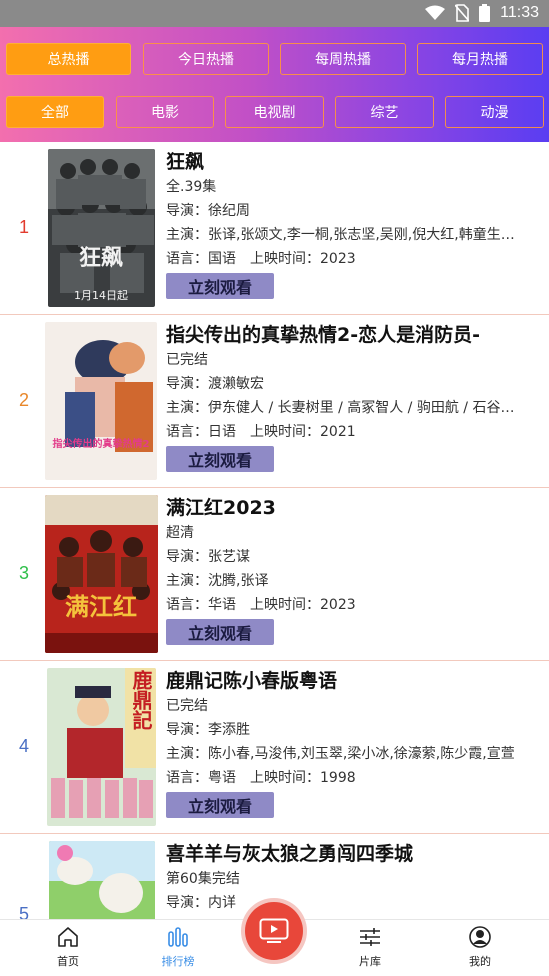  I want to click on item-language-year: 语言：华语 上映时间：2023, so click(261, 605).